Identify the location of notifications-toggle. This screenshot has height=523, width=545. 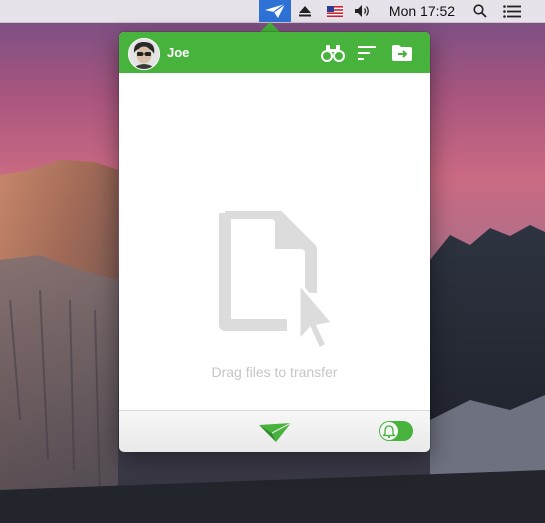
(396, 431).